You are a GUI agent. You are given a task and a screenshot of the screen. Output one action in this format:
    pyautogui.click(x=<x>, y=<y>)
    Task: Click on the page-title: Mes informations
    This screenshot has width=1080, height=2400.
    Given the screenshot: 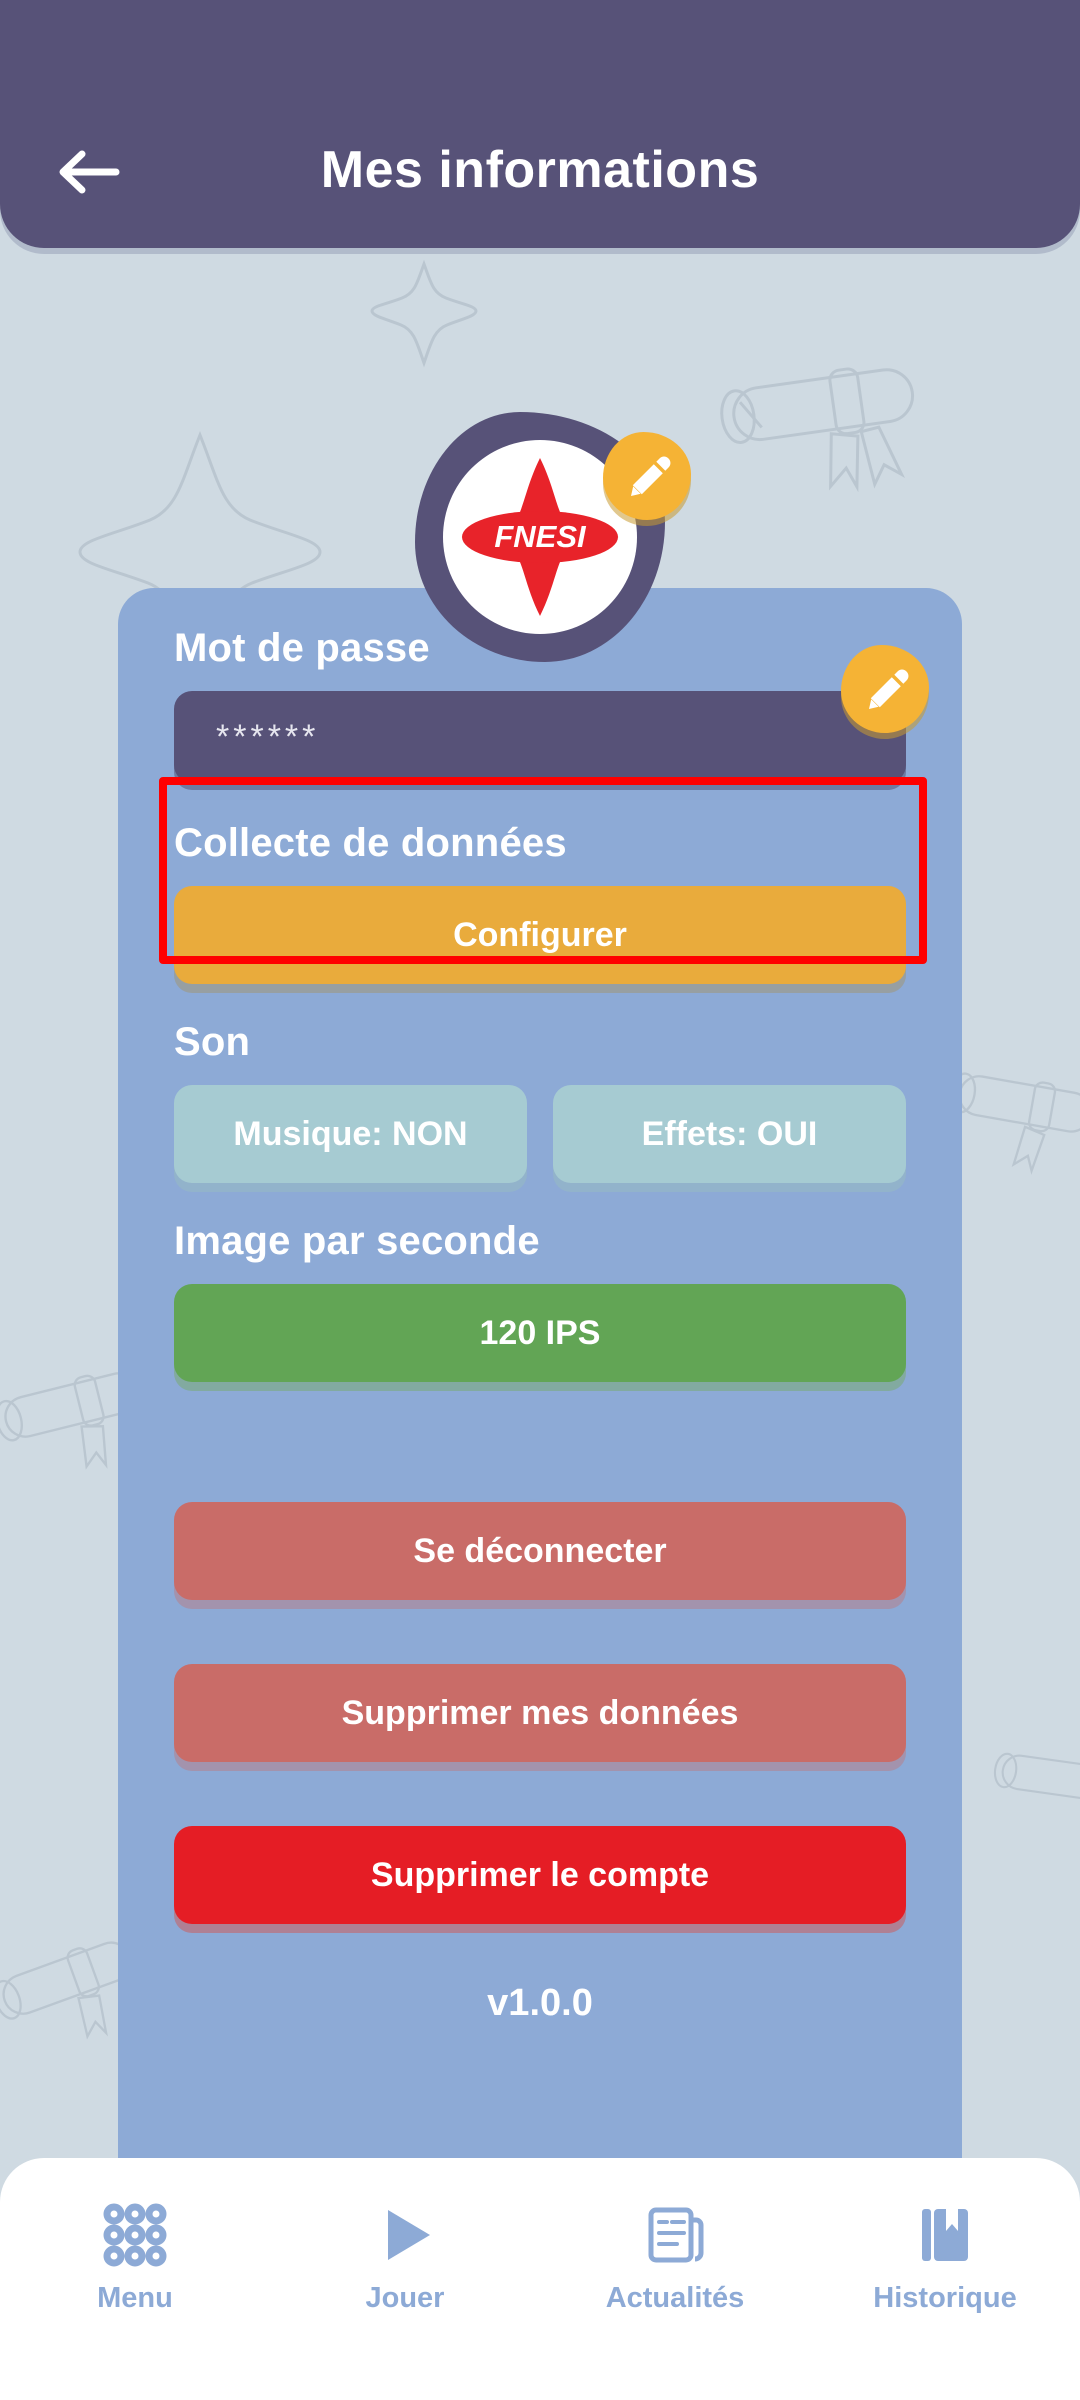 What is the action you would take?
    pyautogui.click(x=540, y=170)
    